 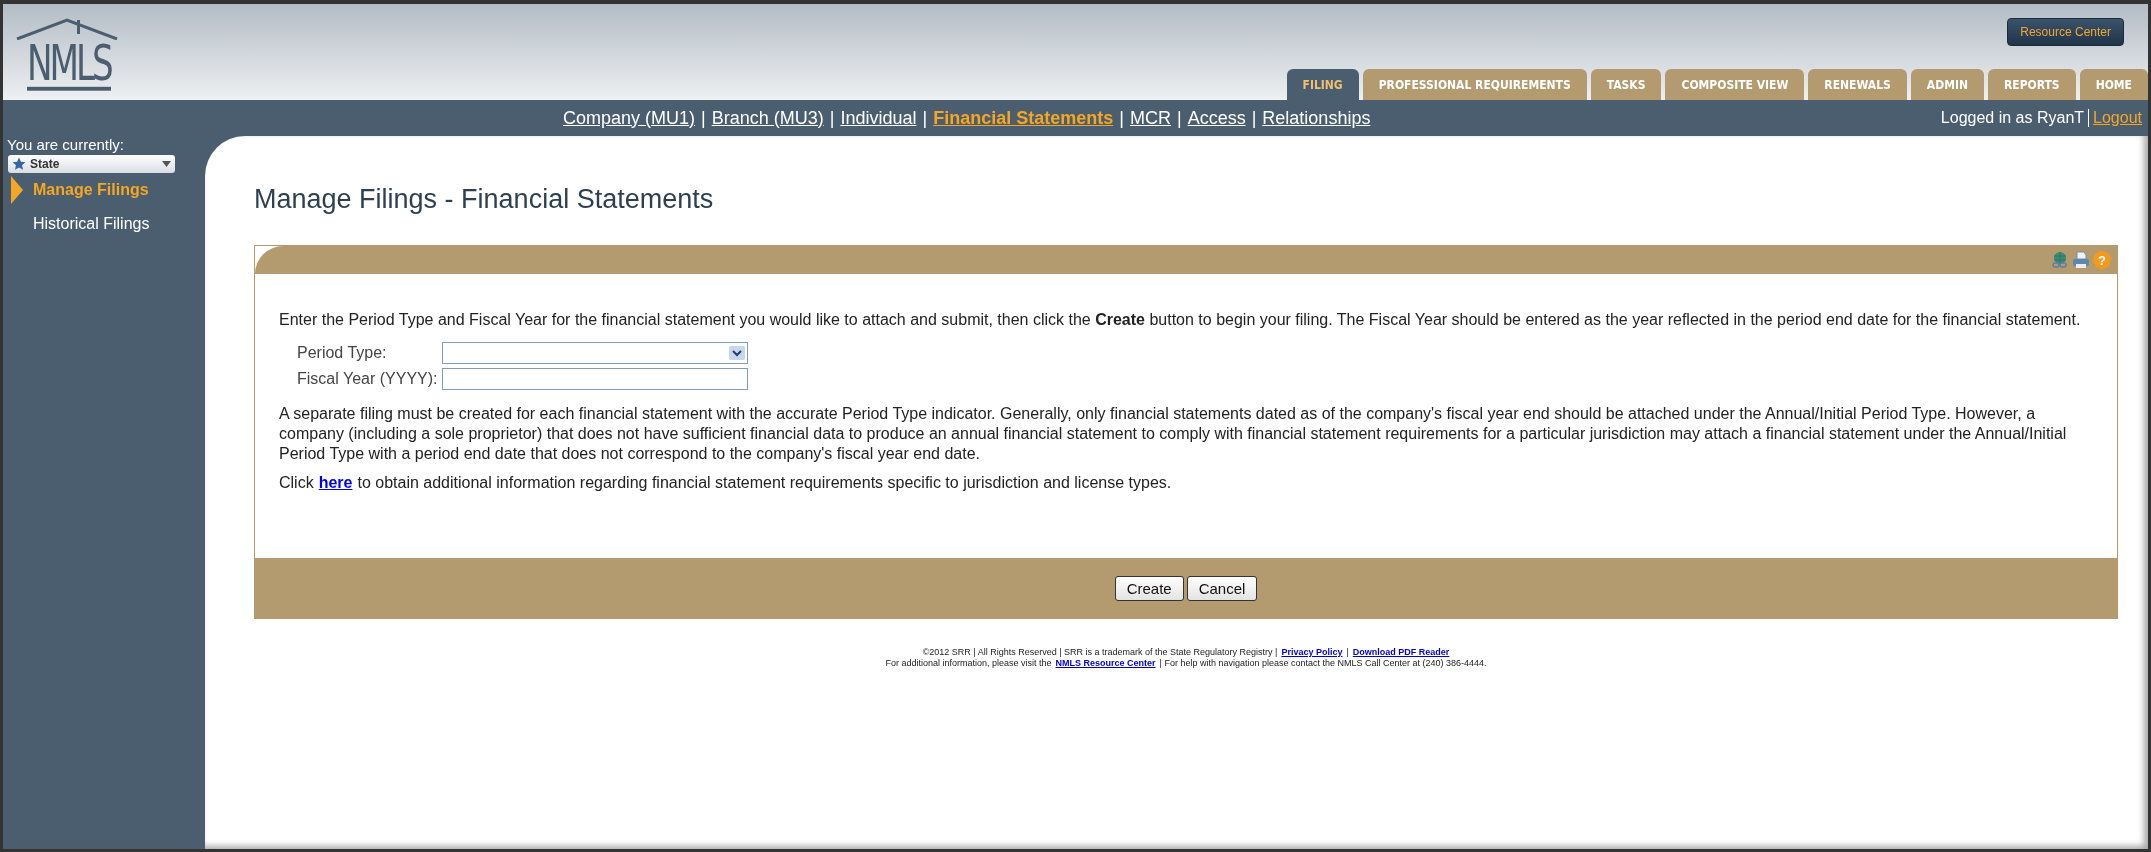 What do you see at coordinates (878, 118) in the screenshot?
I see `subnav-link: Individual` at bounding box center [878, 118].